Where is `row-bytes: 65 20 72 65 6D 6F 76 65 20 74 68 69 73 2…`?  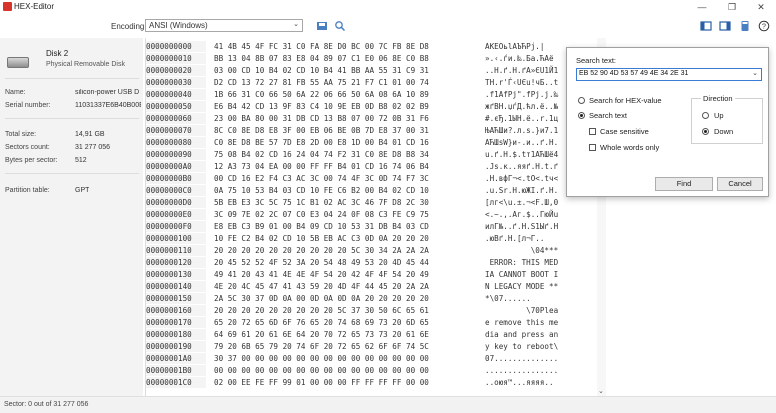
row-bytes: 65 20 72 65 6D 6F 76 65 20 74 68 69 73 2… is located at coordinates (321, 322).